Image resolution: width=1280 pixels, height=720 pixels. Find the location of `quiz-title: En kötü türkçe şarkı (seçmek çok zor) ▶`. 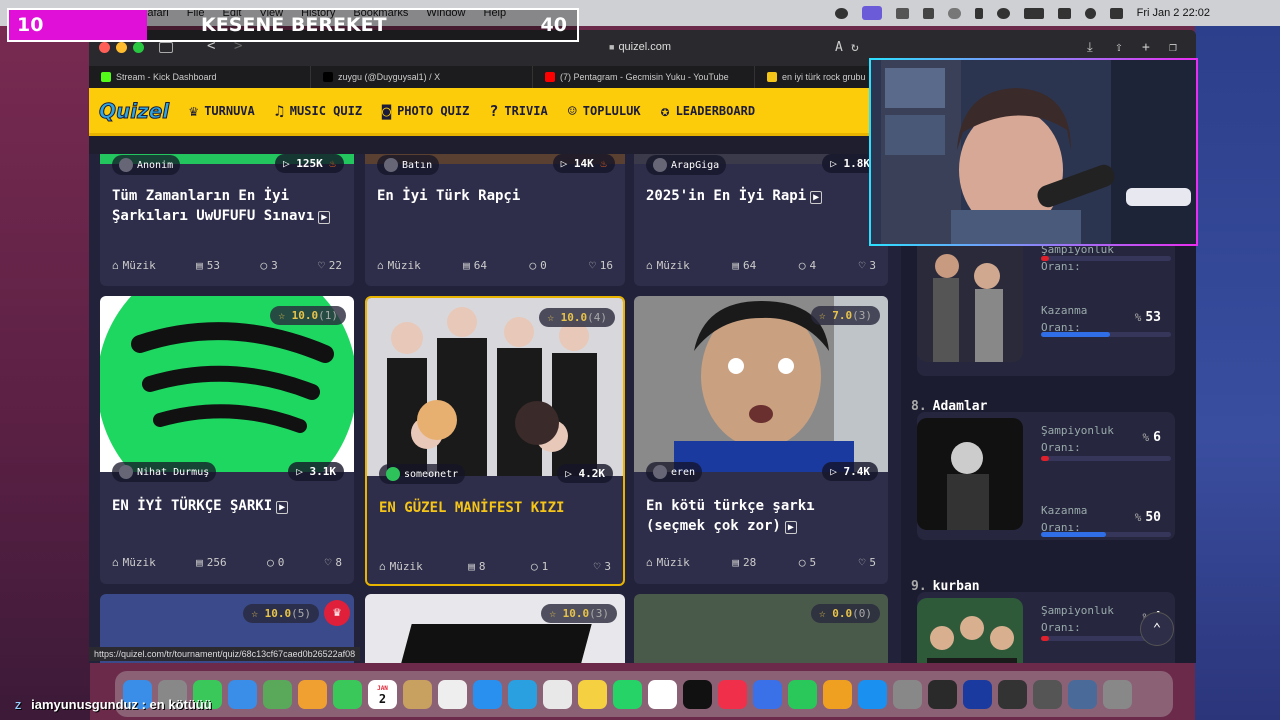

quiz-title: En kötü türkçe şarkı (seçmek çok zor) ▶ is located at coordinates (761, 517).